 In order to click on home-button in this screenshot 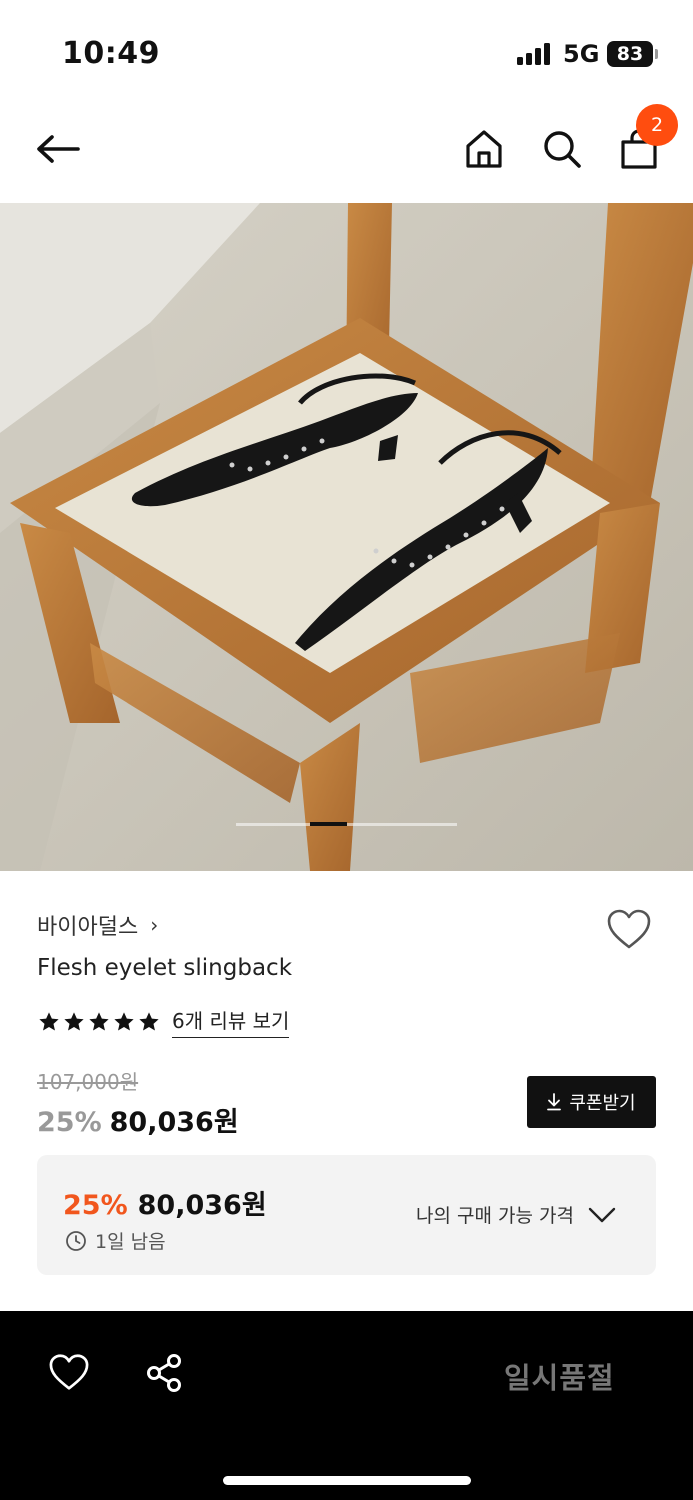, I will do `click(484, 149)`.